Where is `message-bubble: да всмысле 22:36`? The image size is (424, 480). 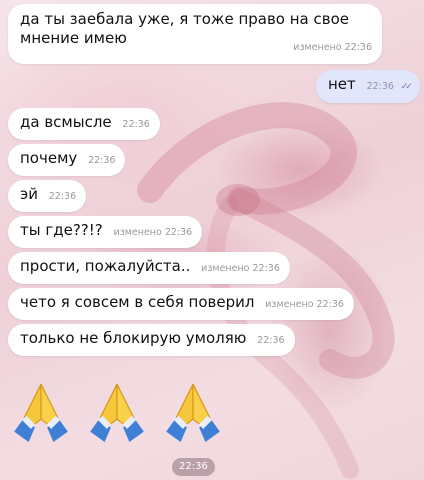
message-bubble: да всмысле 22:36 is located at coordinates (84, 124).